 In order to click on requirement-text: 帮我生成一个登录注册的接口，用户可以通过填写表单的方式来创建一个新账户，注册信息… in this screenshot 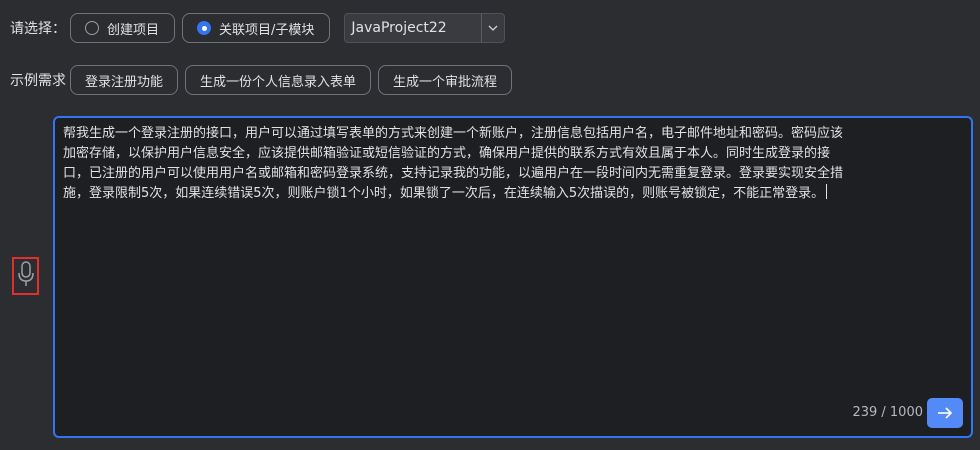, I will do `click(458, 164)`.